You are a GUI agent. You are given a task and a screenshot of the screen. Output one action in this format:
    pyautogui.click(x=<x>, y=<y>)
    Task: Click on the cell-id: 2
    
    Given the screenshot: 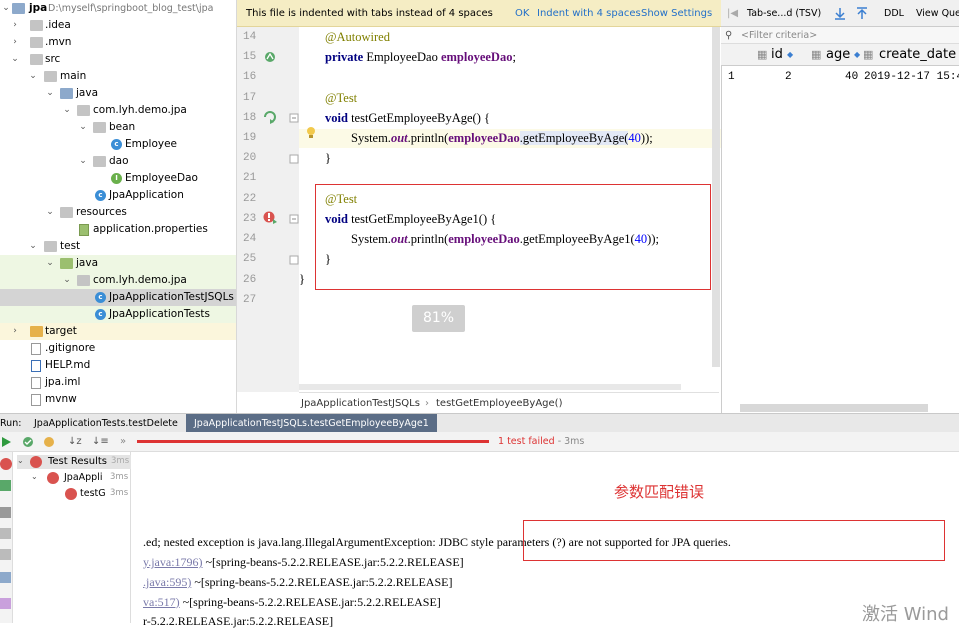 What is the action you would take?
    pyautogui.click(x=788, y=77)
    